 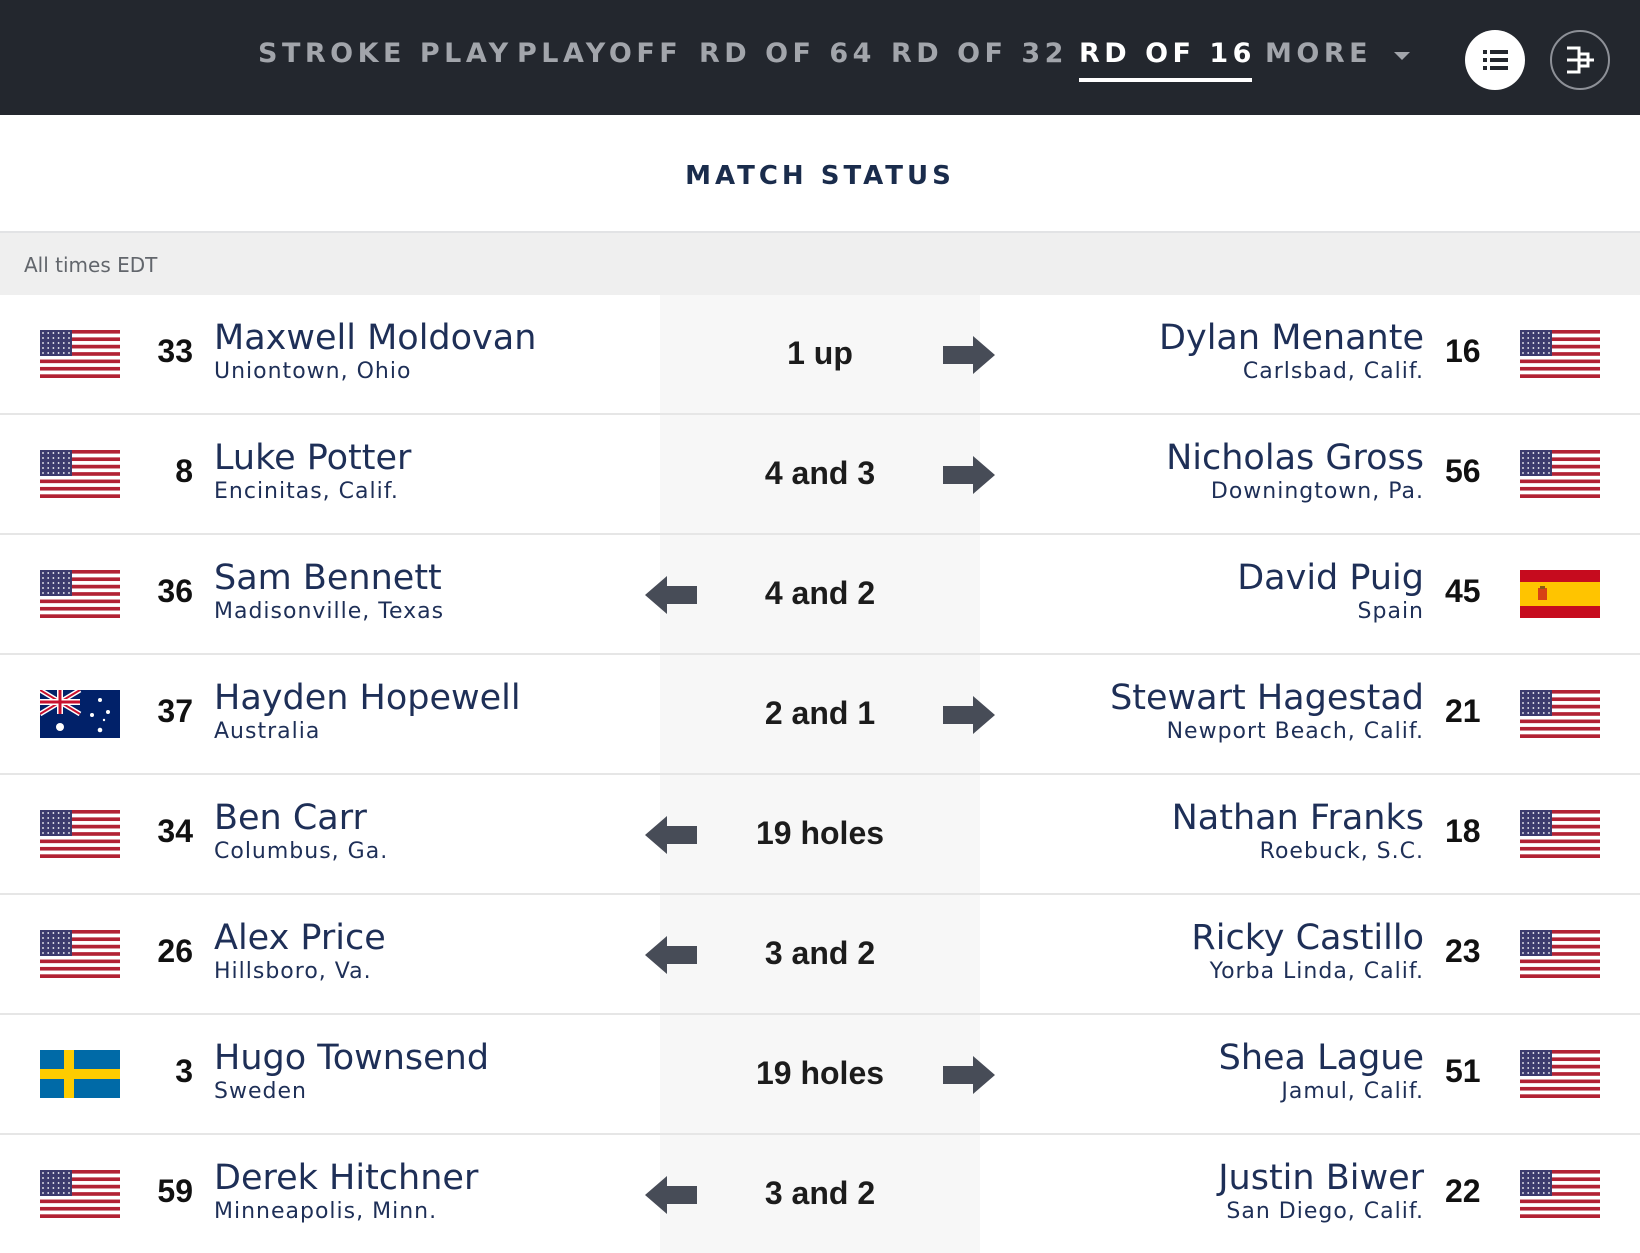 What do you see at coordinates (175, 1191) in the screenshot?
I see `player-seed: 59` at bounding box center [175, 1191].